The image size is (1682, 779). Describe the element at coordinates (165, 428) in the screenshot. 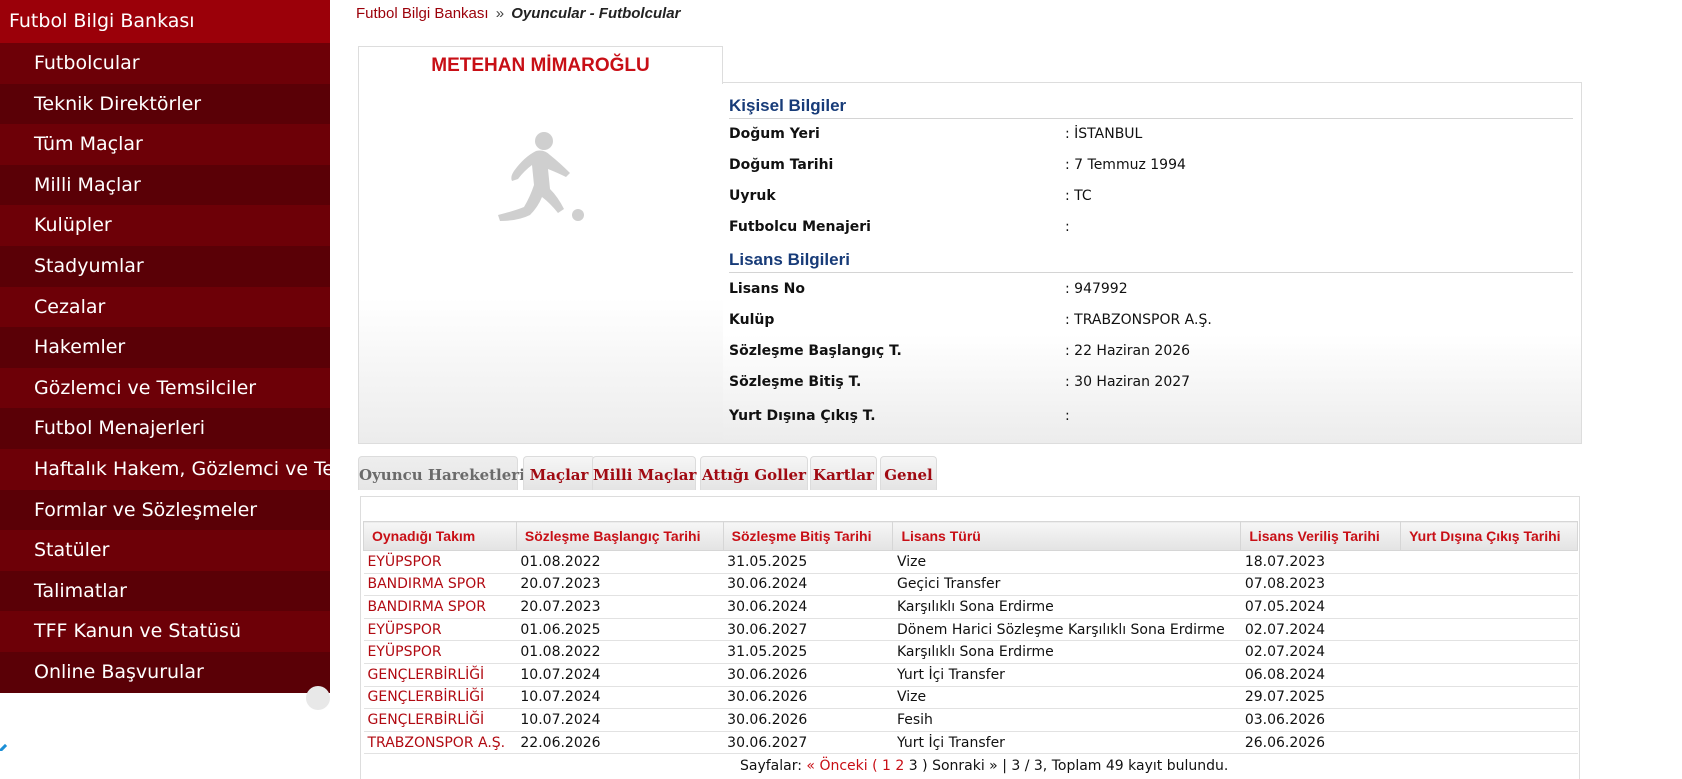

I see `sidebar-item: Futbol Menajerleri` at that location.